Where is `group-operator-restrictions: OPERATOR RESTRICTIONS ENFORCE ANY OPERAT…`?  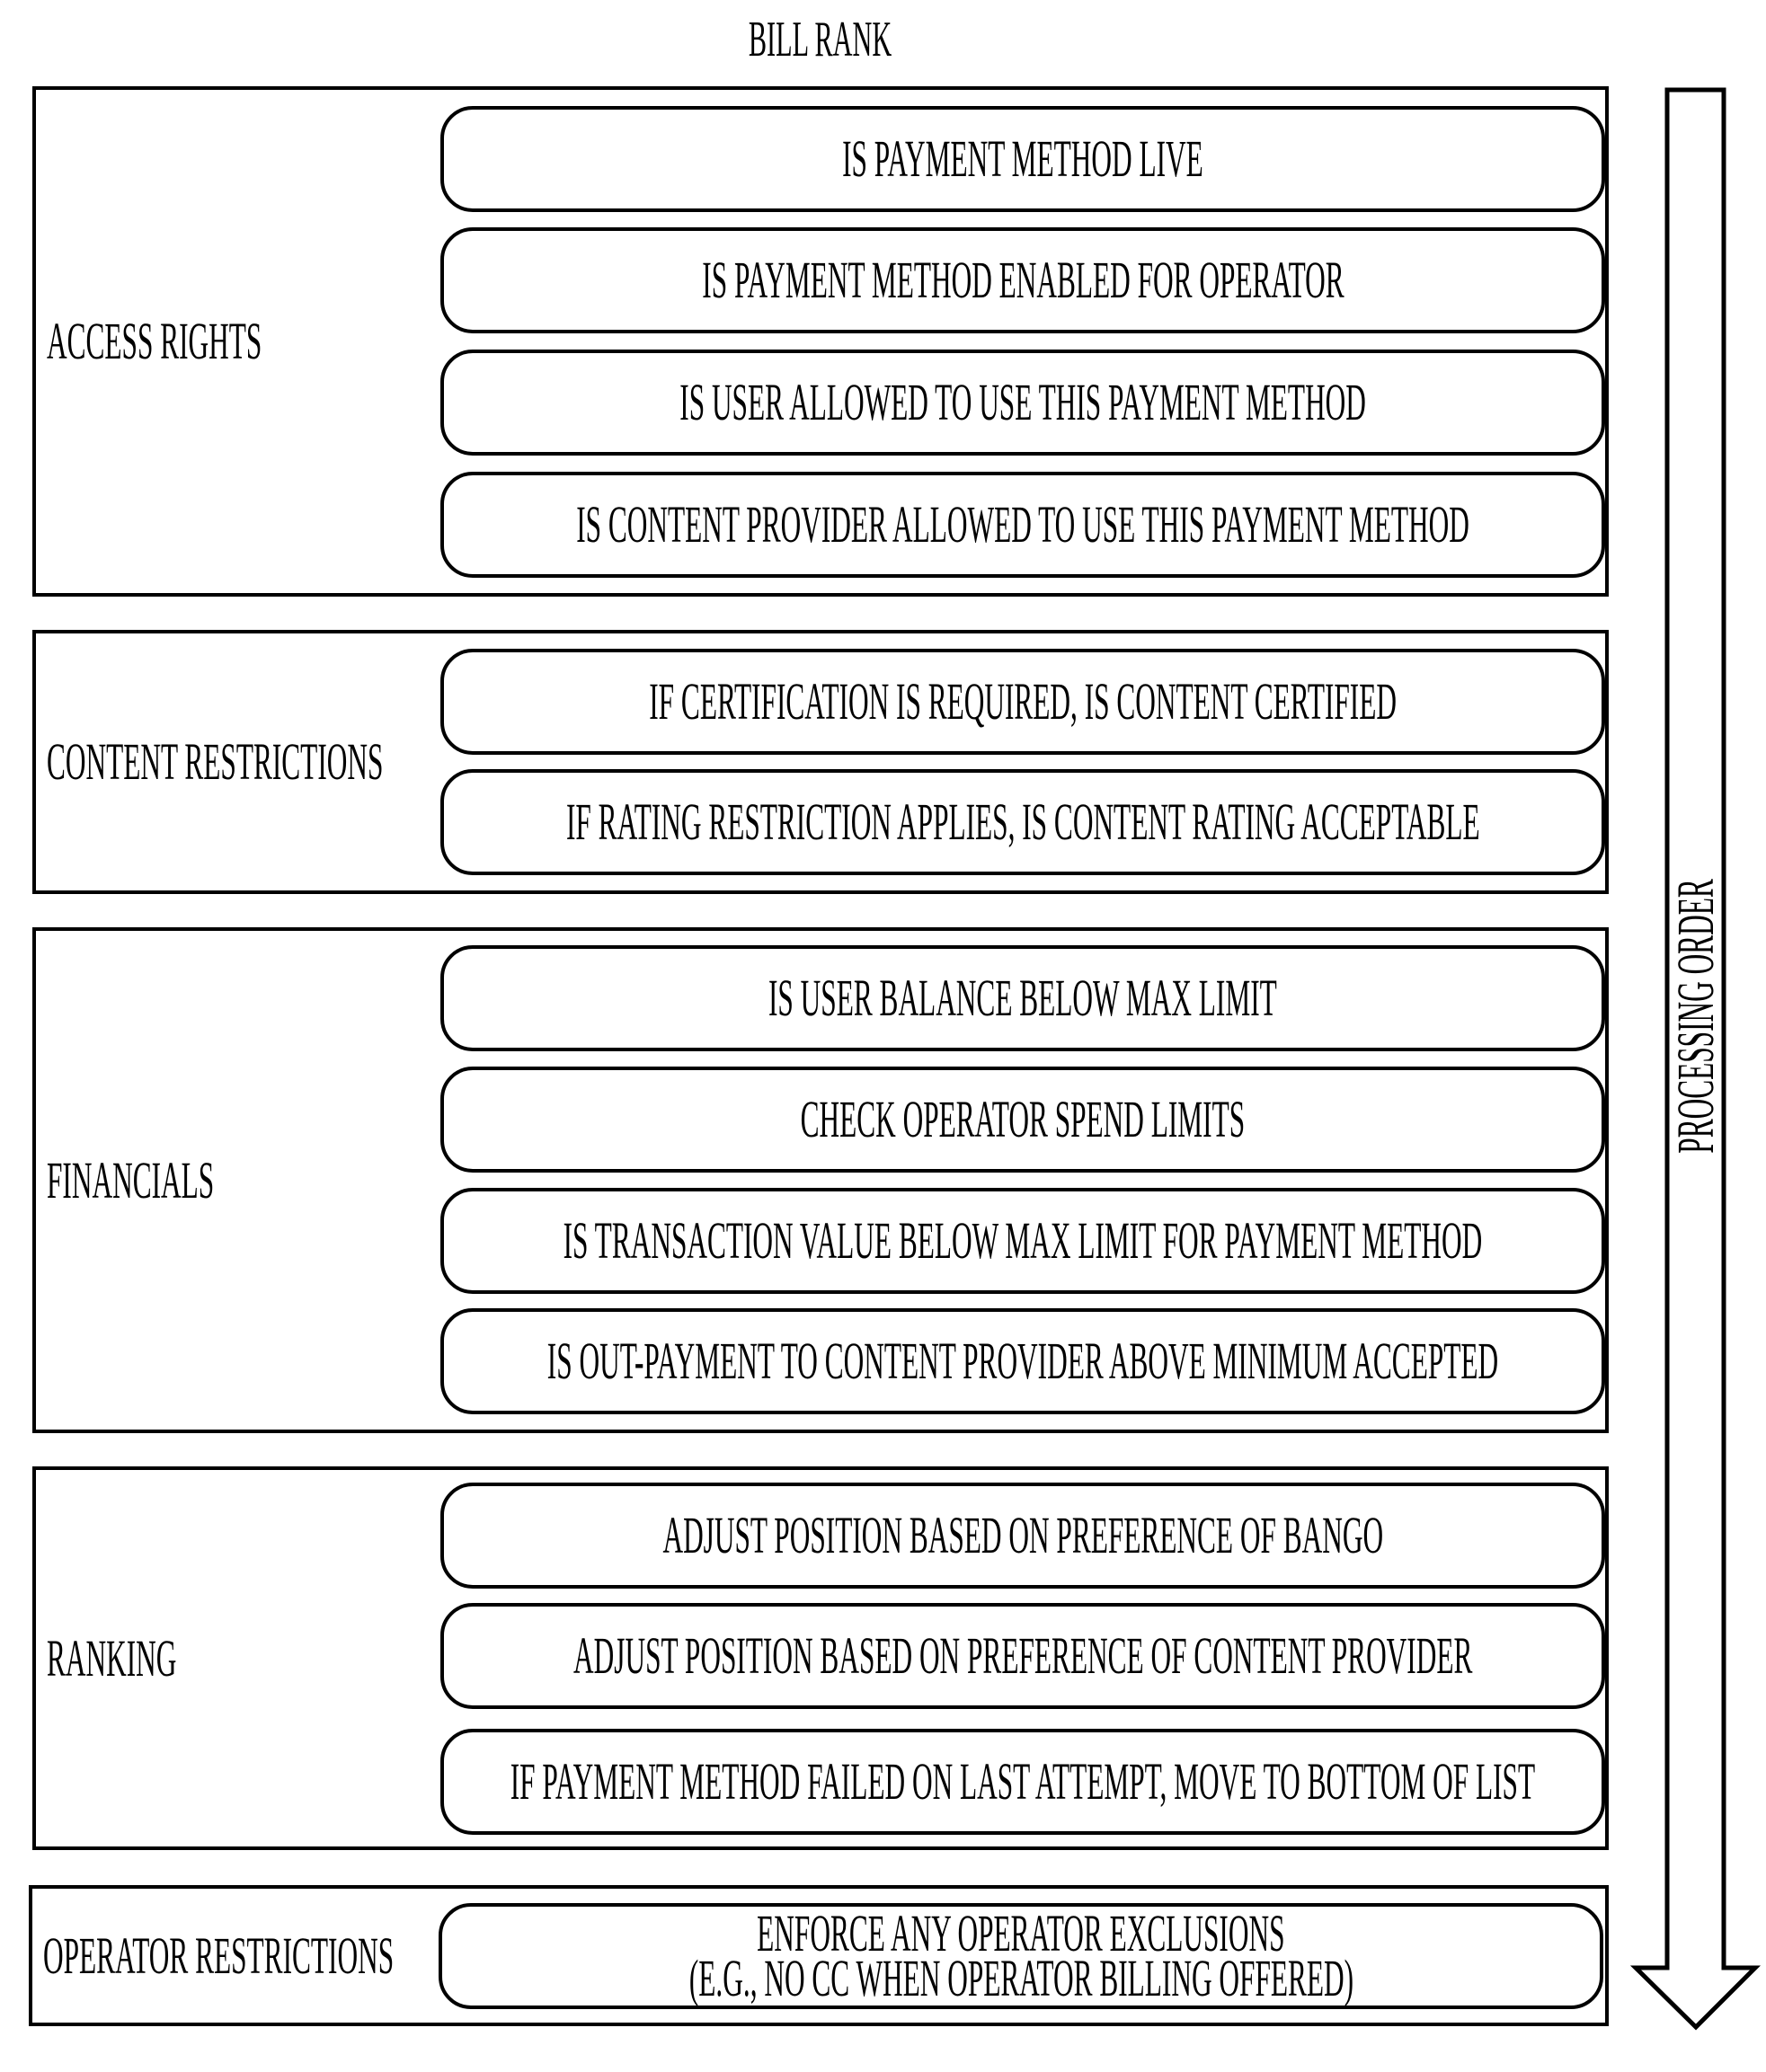 group-operator-restrictions: OPERATOR RESTRICTIONS ENFORCE ANY OPERAT… is located at coordinates (819, 1955).